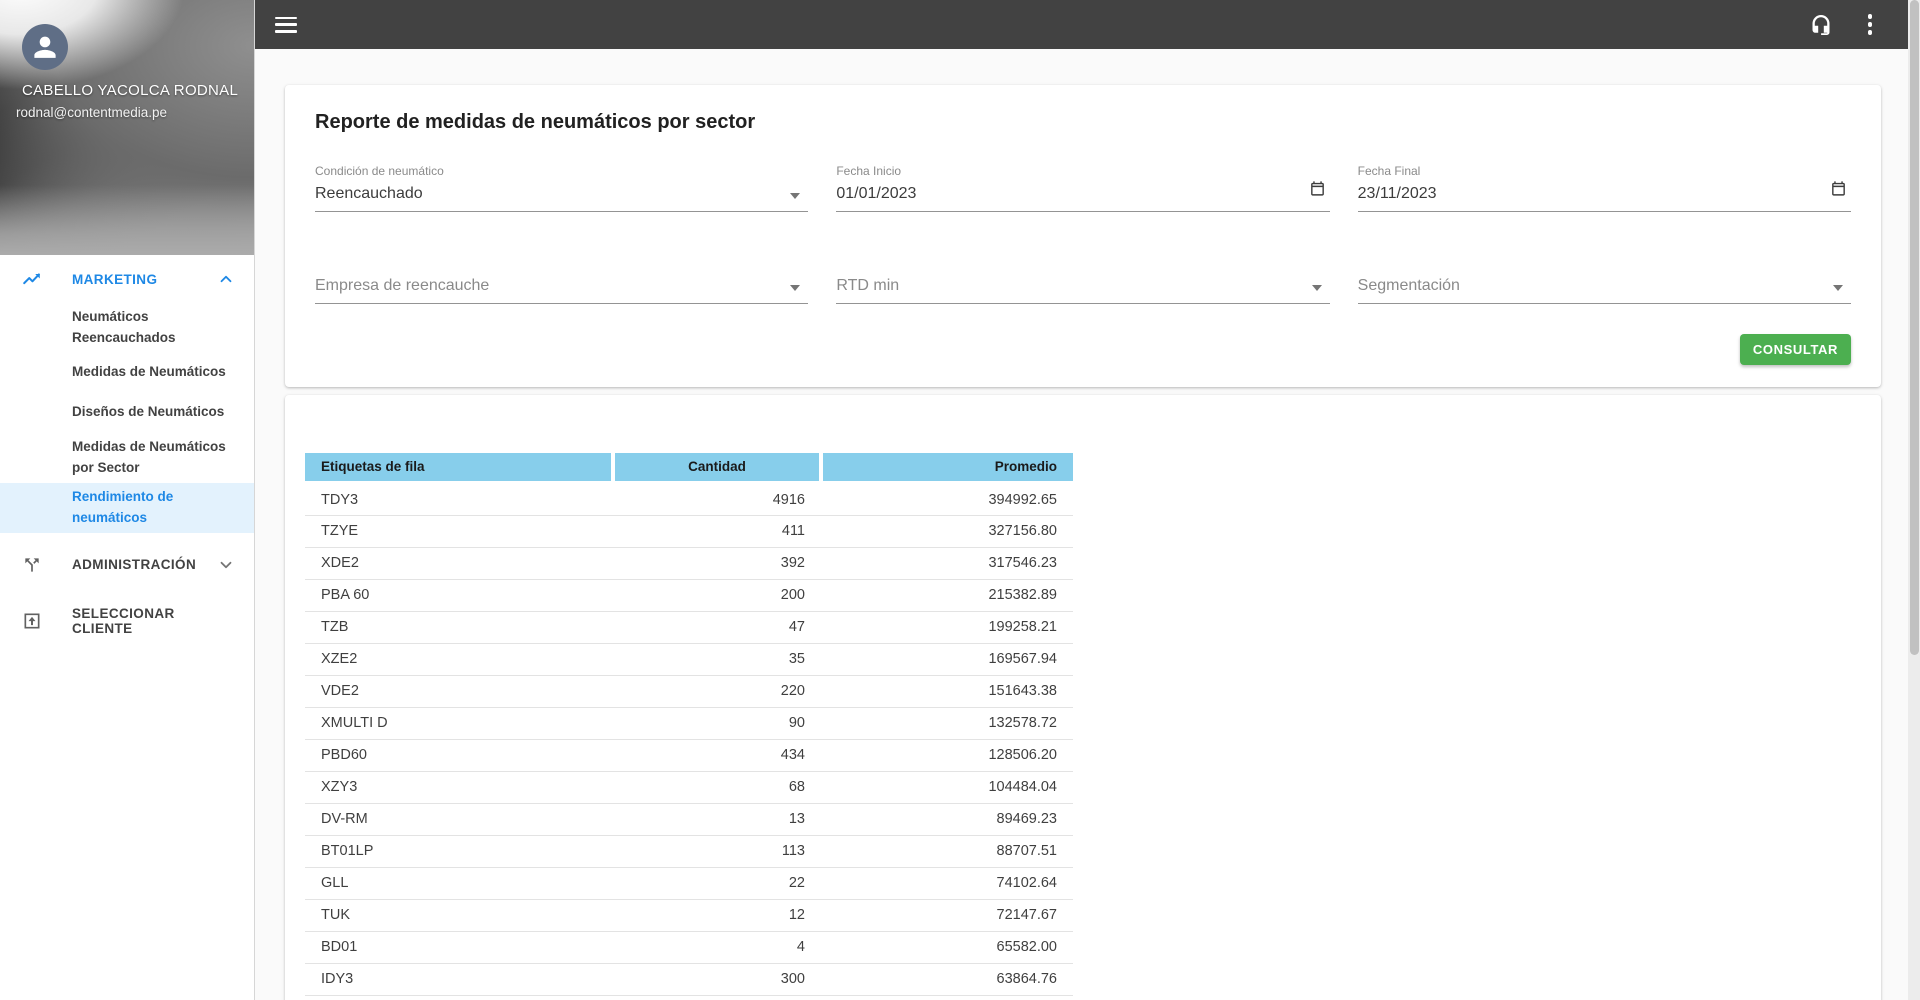 The width and height of the screenshot is (1920, 1000). Describe the element at coordinates (402, 285) in the screenshot. I see `empresa-placeholder: Empresa de reencauche` at that location.